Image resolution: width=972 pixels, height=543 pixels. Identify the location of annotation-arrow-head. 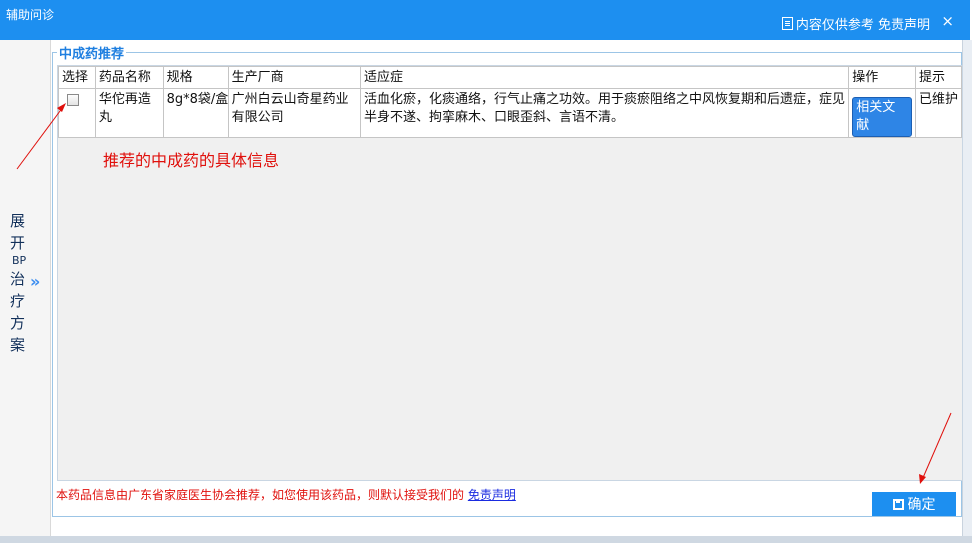
(61, 107).